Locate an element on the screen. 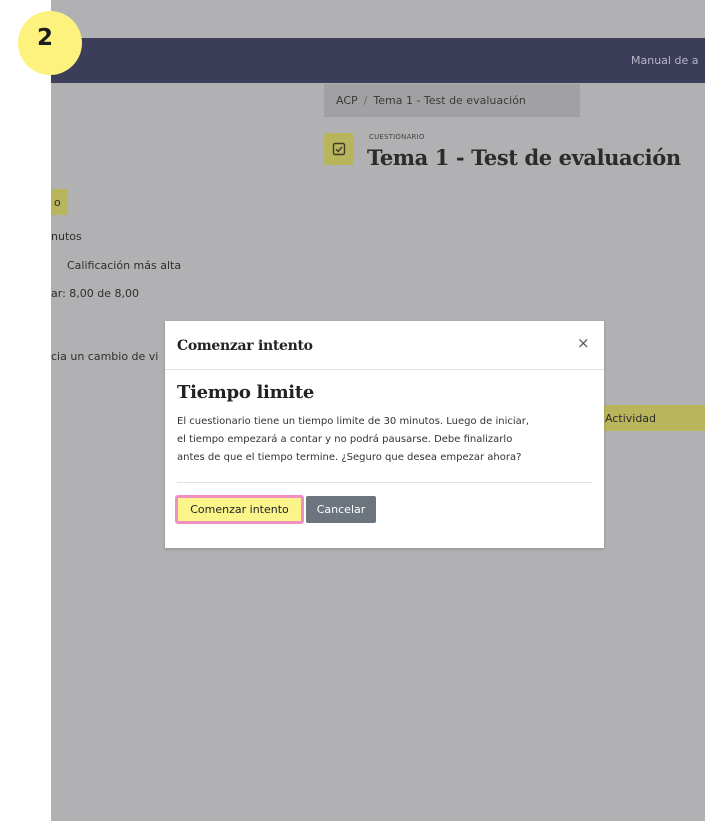  left-action-button-label: o is located at coordinates (57, 202).